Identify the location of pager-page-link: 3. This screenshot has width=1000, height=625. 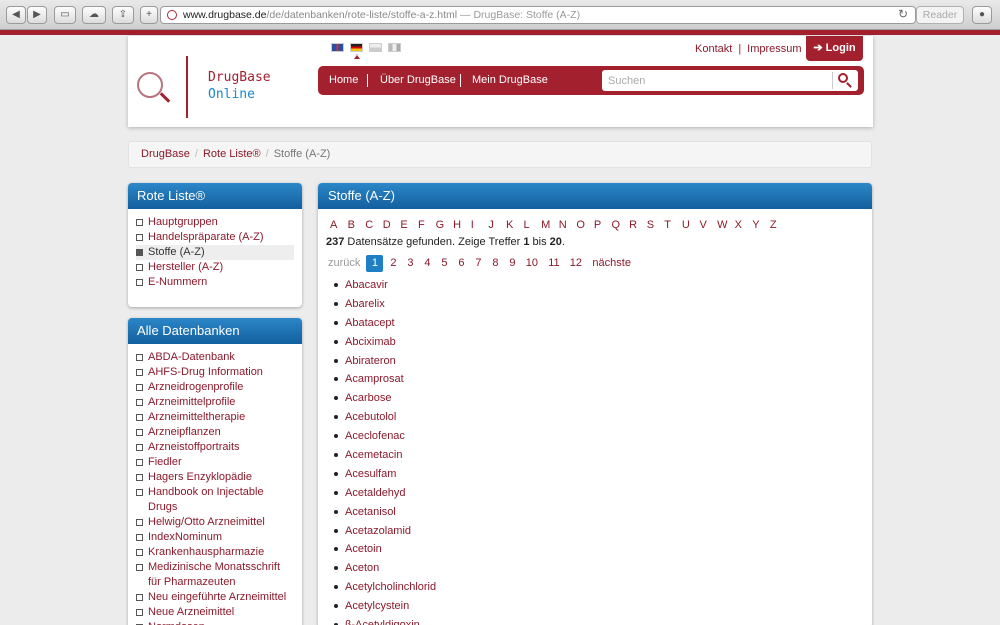
(410, 263).